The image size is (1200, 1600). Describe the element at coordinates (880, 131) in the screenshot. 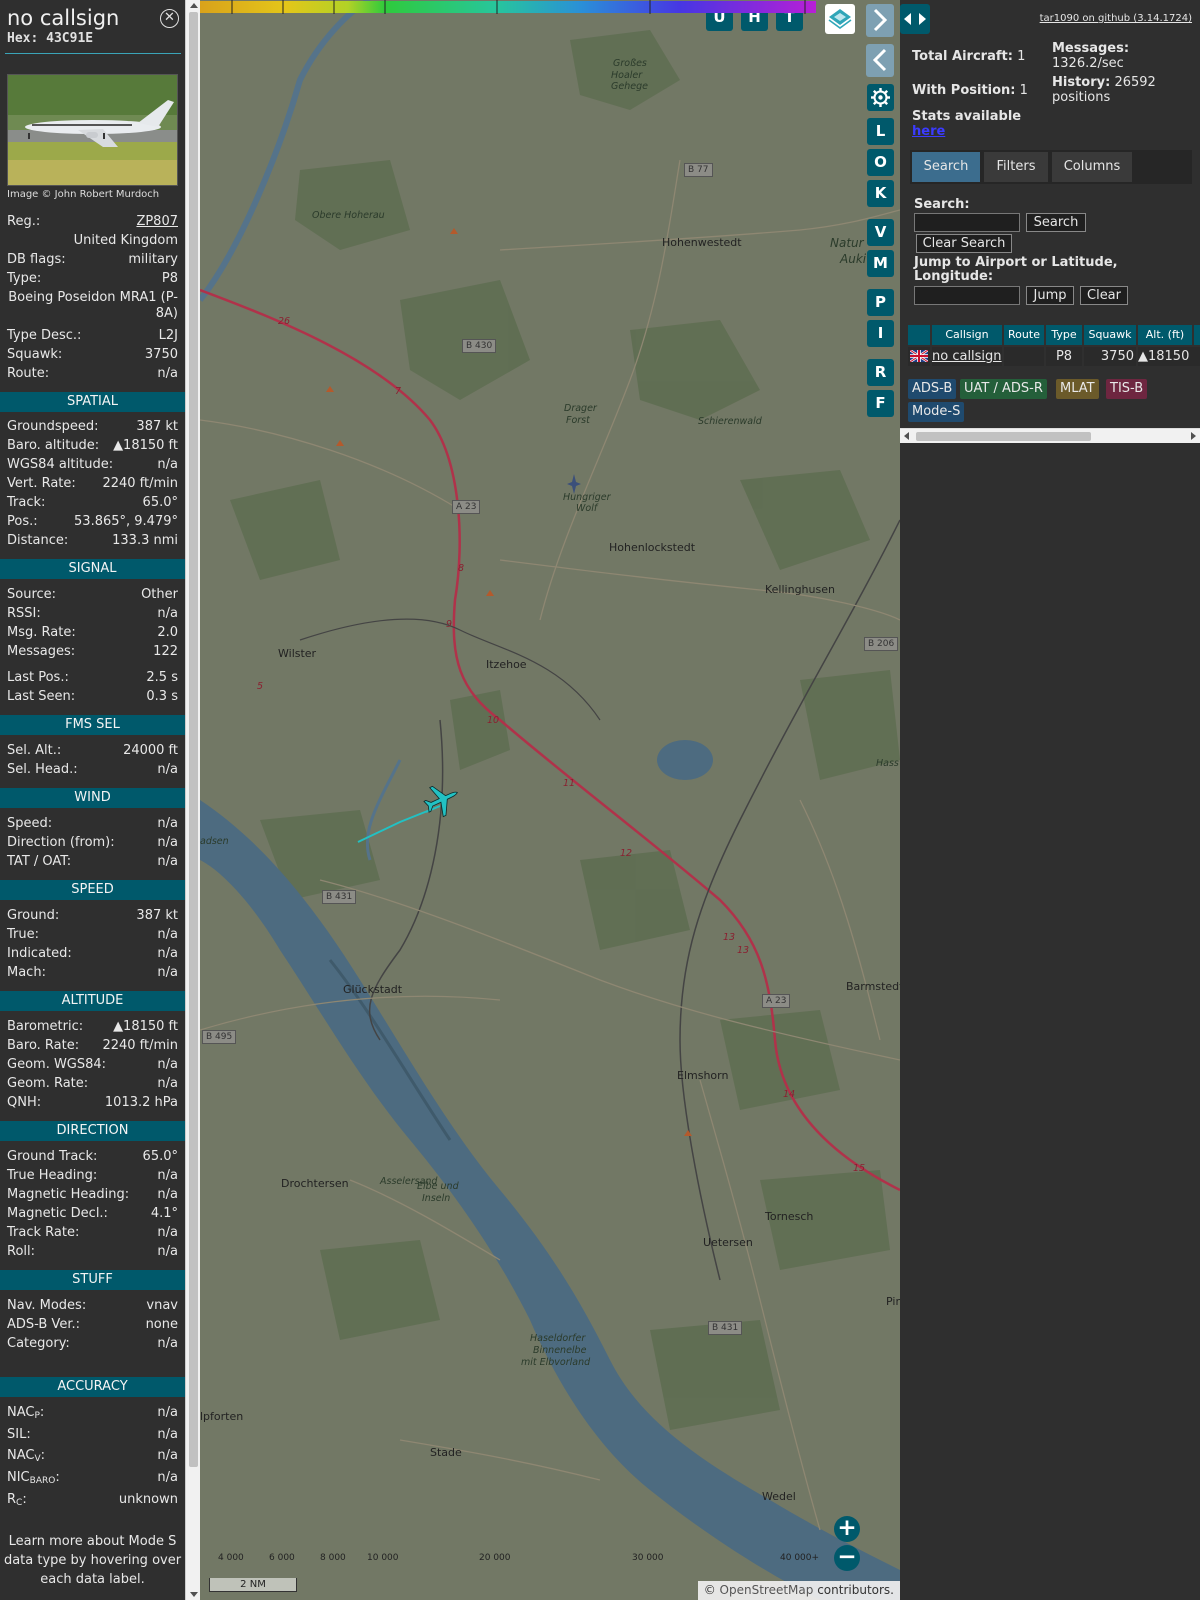

I see `map-button-l: L` at that location.